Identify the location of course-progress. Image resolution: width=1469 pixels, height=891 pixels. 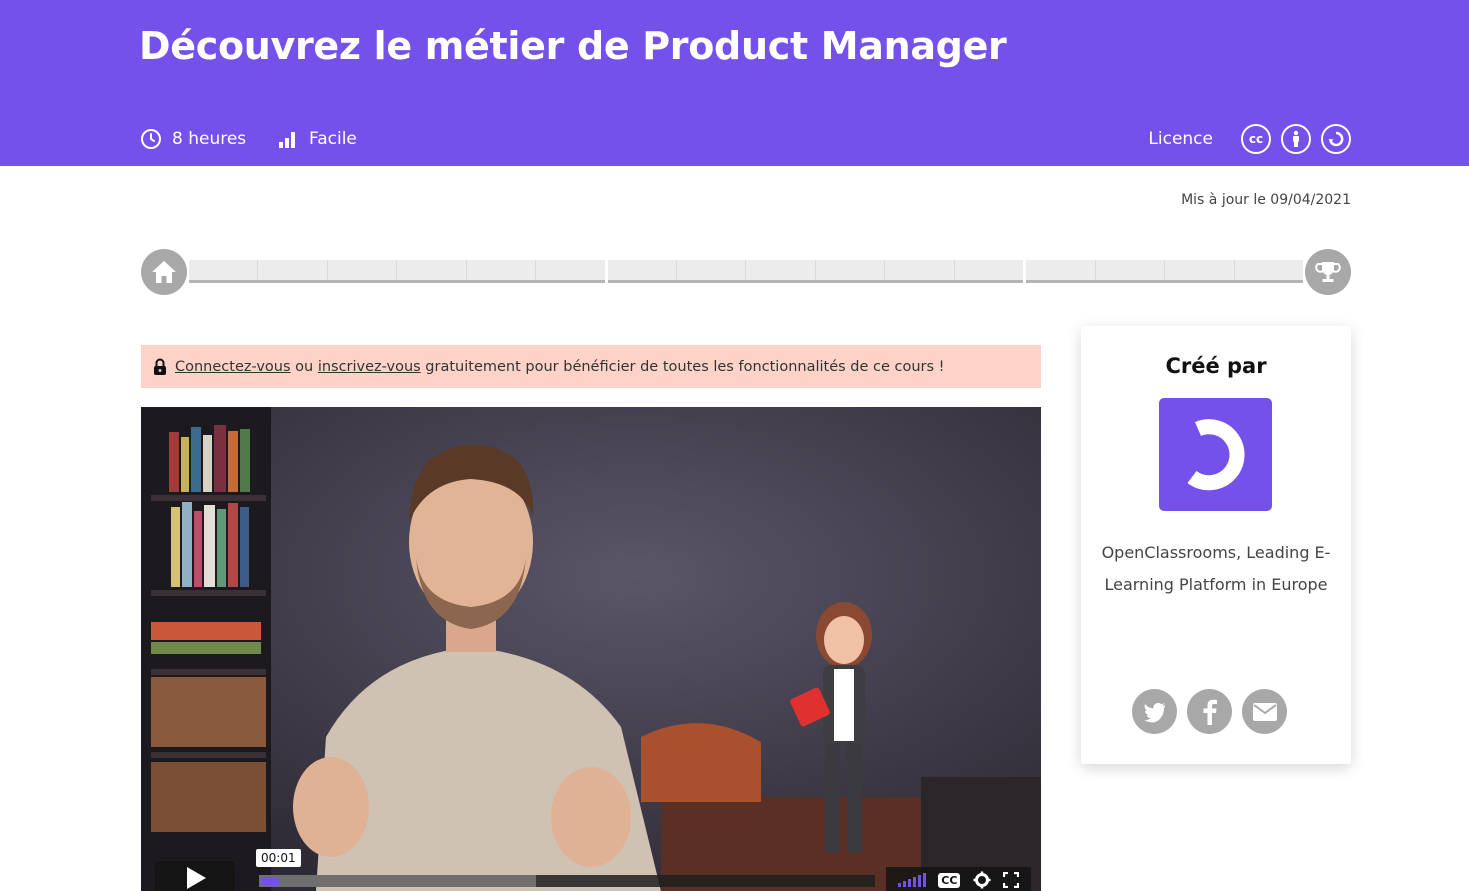
(746, 272).